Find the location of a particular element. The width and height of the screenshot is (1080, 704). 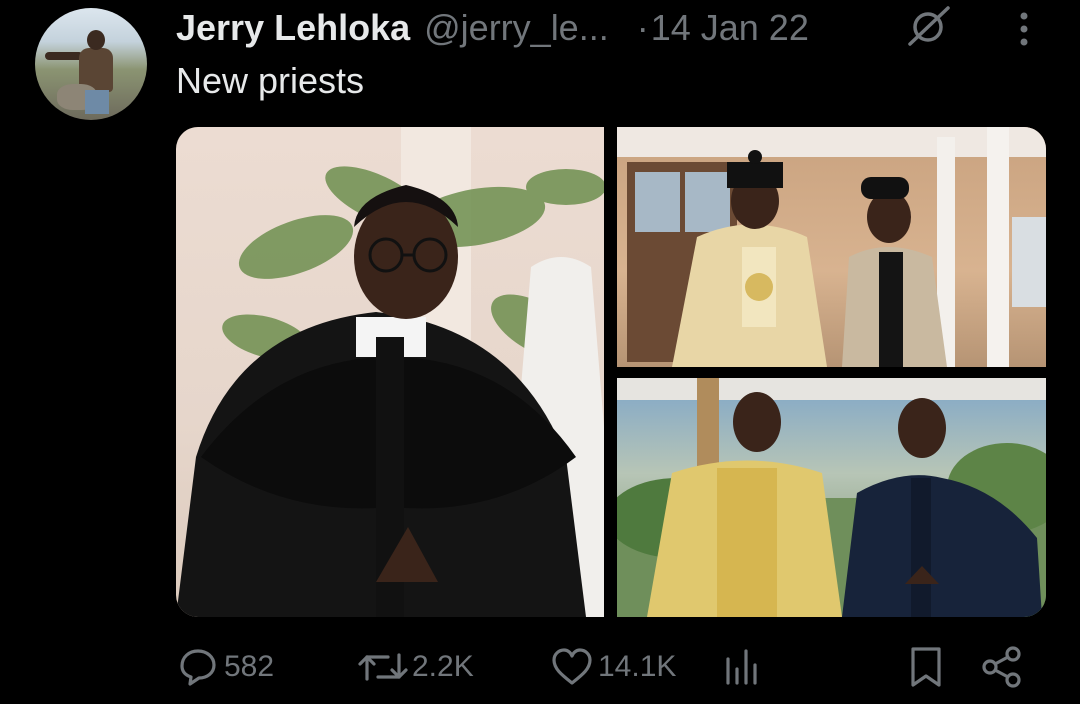

avatar-figure-legs is located at coordinates (97, 102).